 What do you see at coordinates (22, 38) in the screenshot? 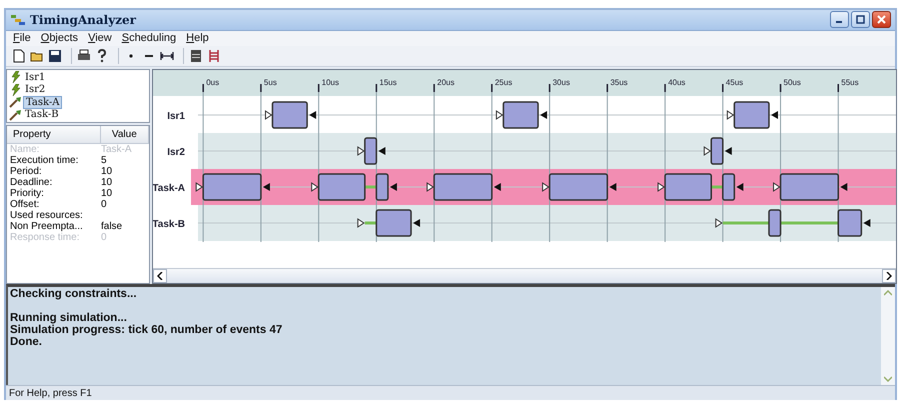
I see `menu-item: File` at bounding box center [22, 38].